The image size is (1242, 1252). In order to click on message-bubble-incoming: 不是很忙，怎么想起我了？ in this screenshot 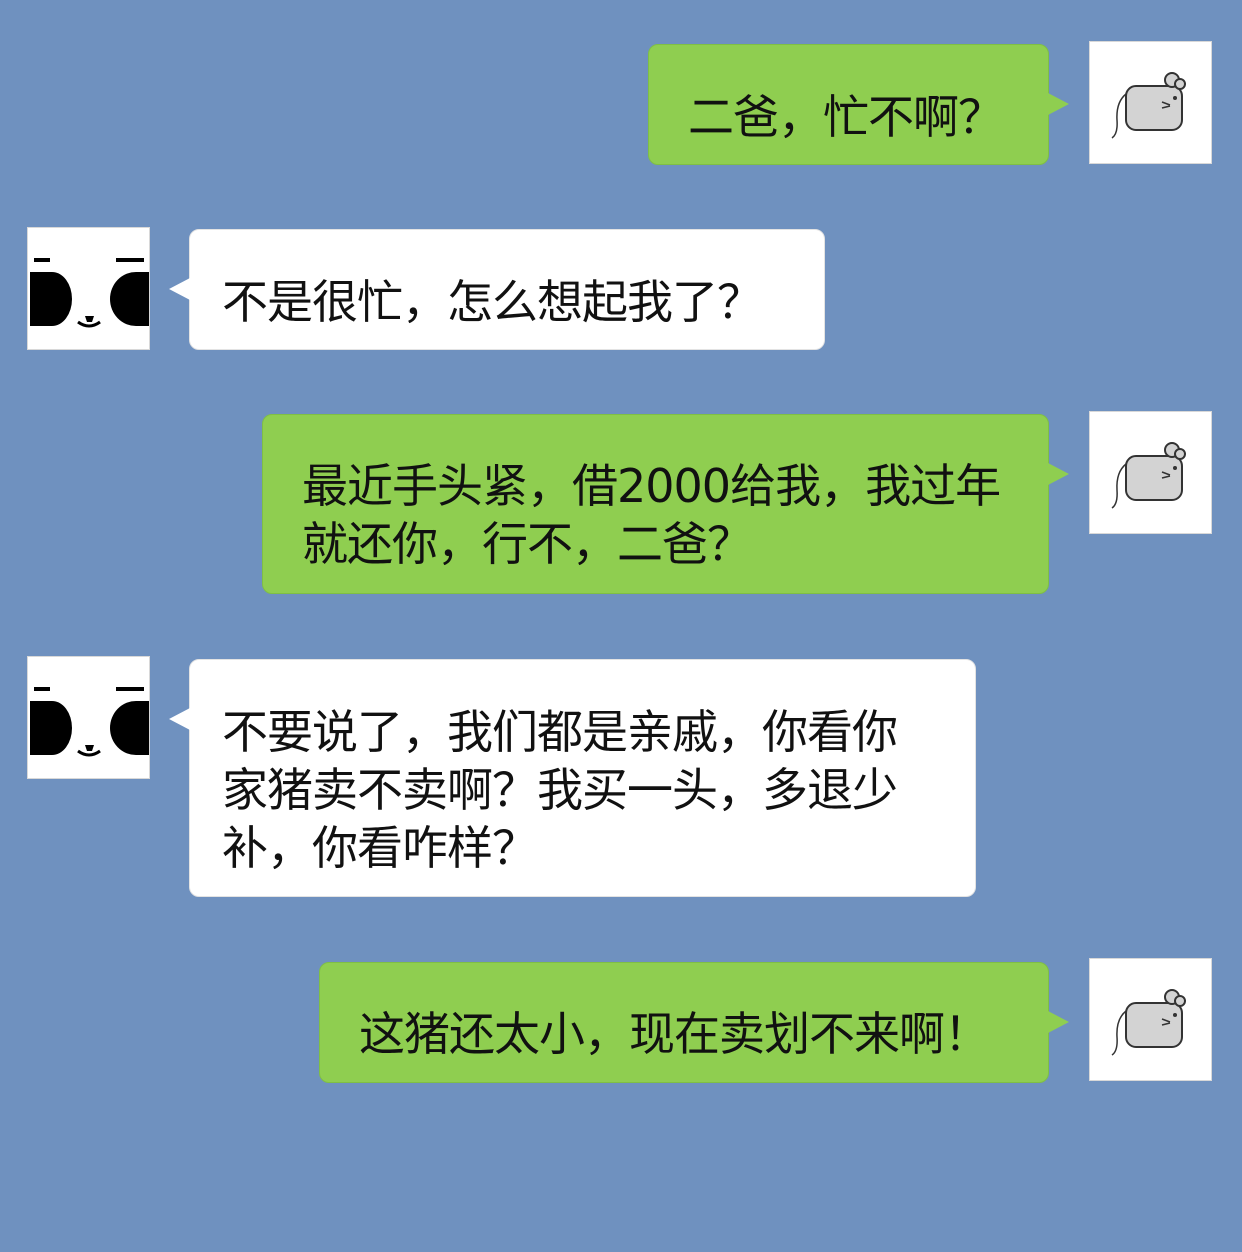, I will do `click(497, 289)`.